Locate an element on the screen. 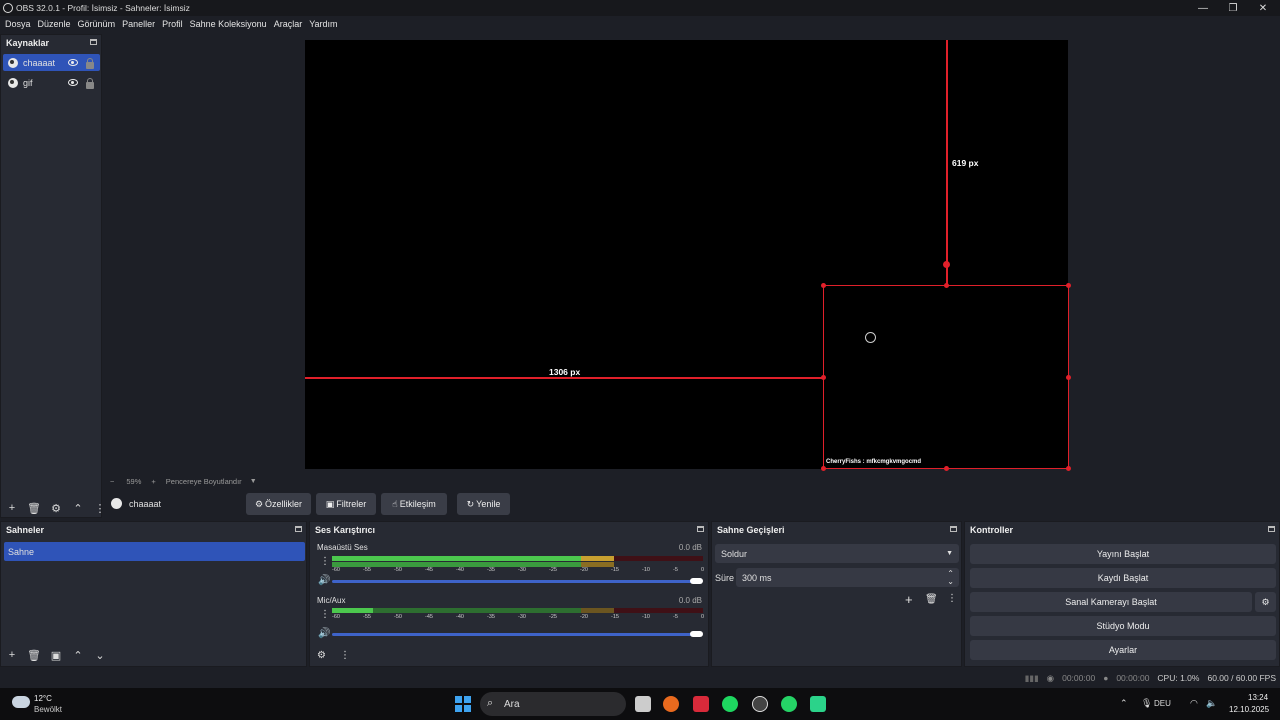  filters-button: ▣ Filtreler is located at coordinates (346, 504).